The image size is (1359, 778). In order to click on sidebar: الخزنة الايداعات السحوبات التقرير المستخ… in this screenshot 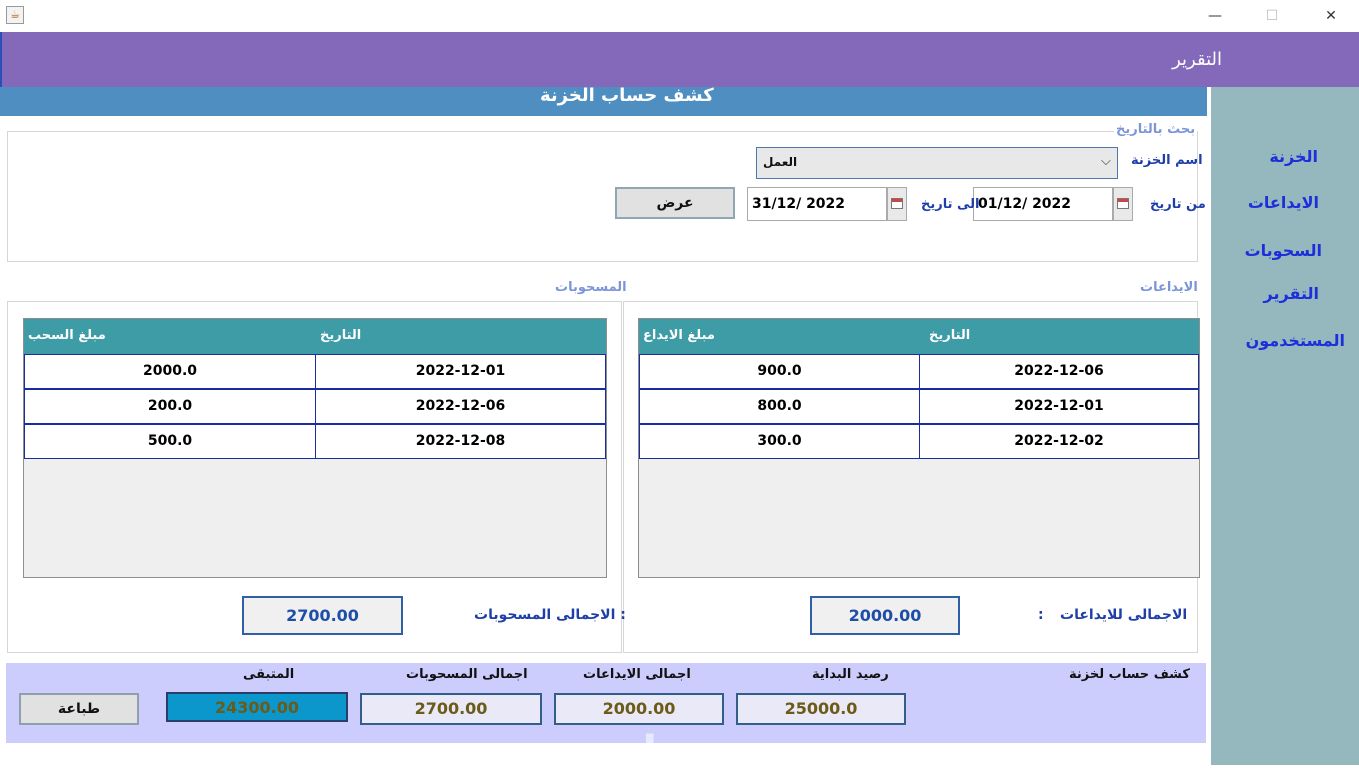, I will do `click(1285, 426)`.